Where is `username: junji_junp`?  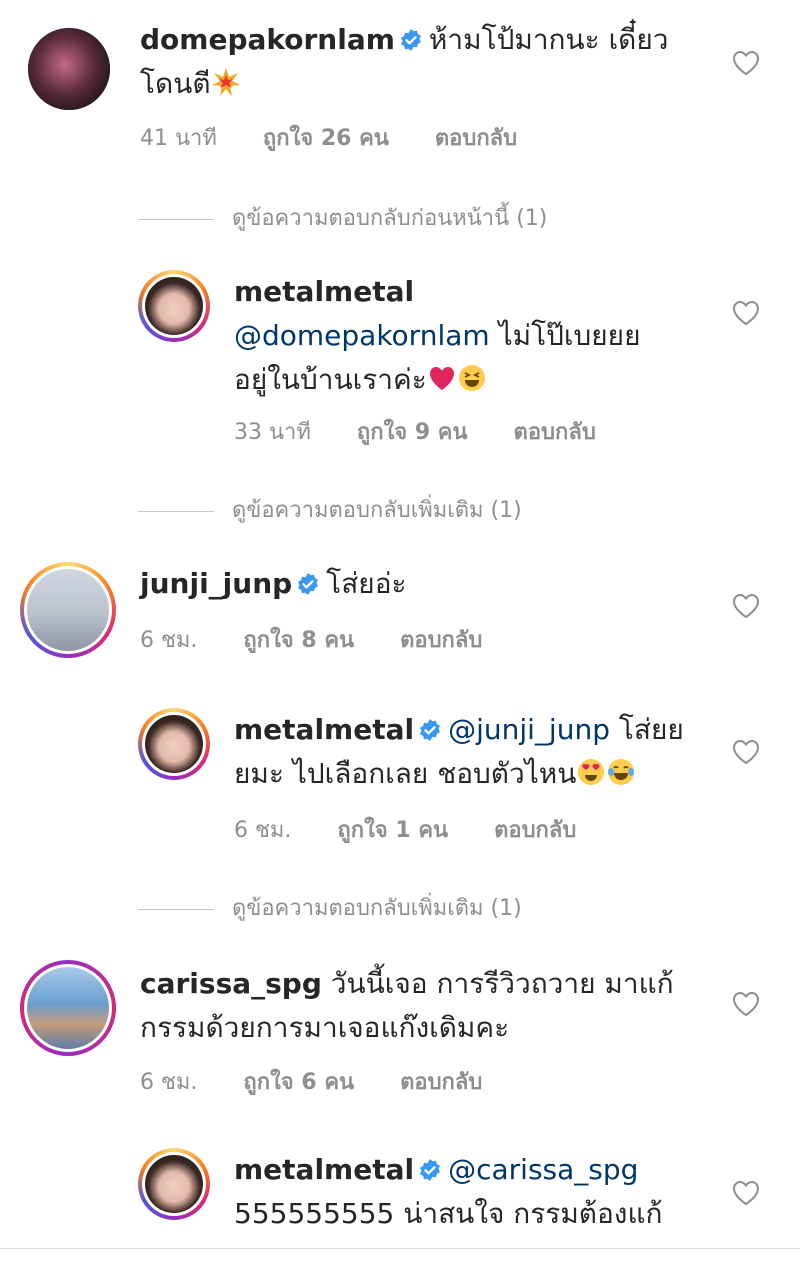
username: junji_junp is located at coordinates (216, 583).